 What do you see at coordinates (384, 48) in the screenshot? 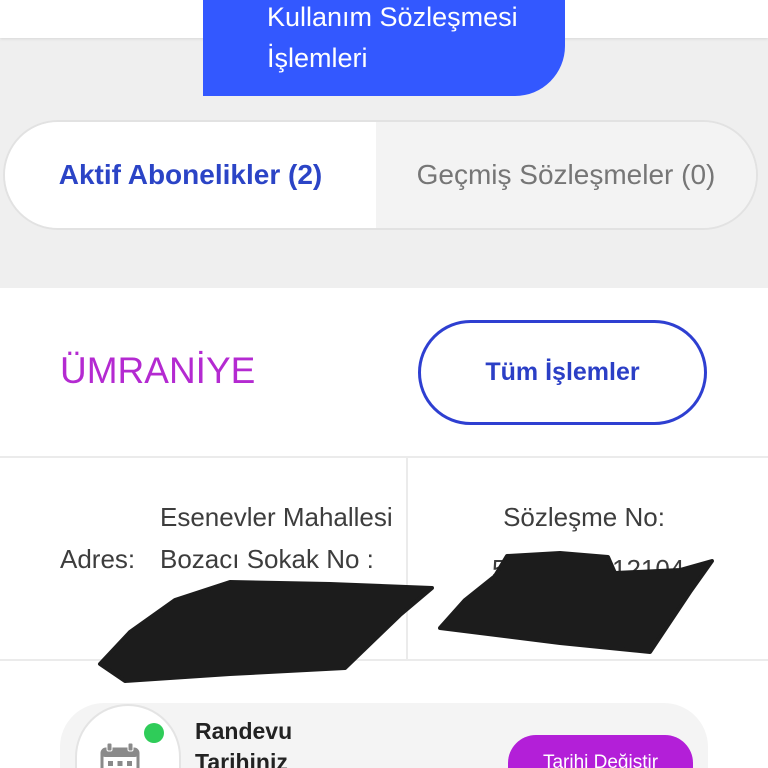
I see `page-title-banner: Kullanım Sözleşmesi İşlemleri` at bounding box center [384, 48].